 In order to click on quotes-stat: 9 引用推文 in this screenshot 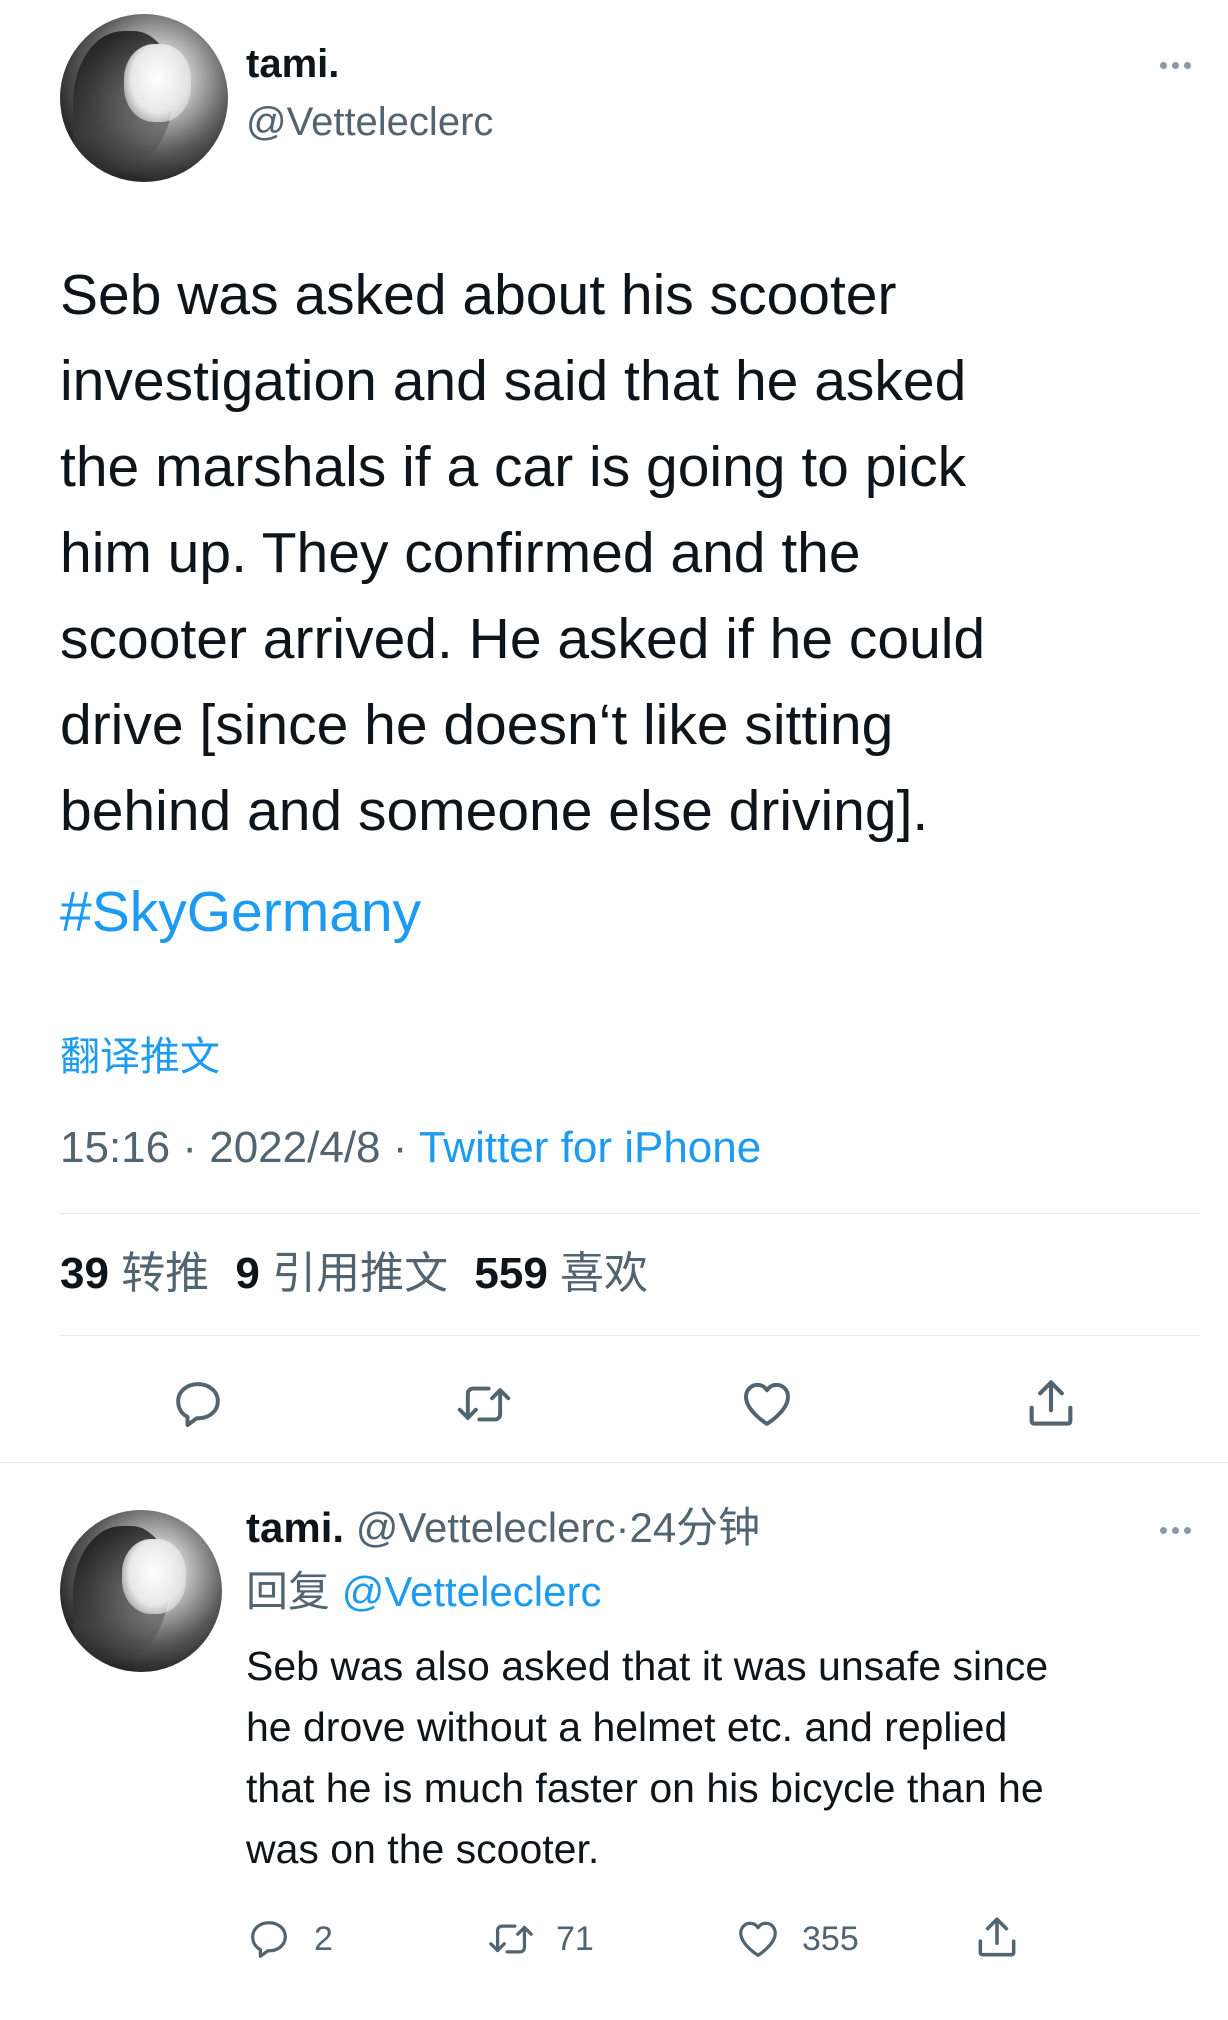, I will do `click(347, 1273)`.